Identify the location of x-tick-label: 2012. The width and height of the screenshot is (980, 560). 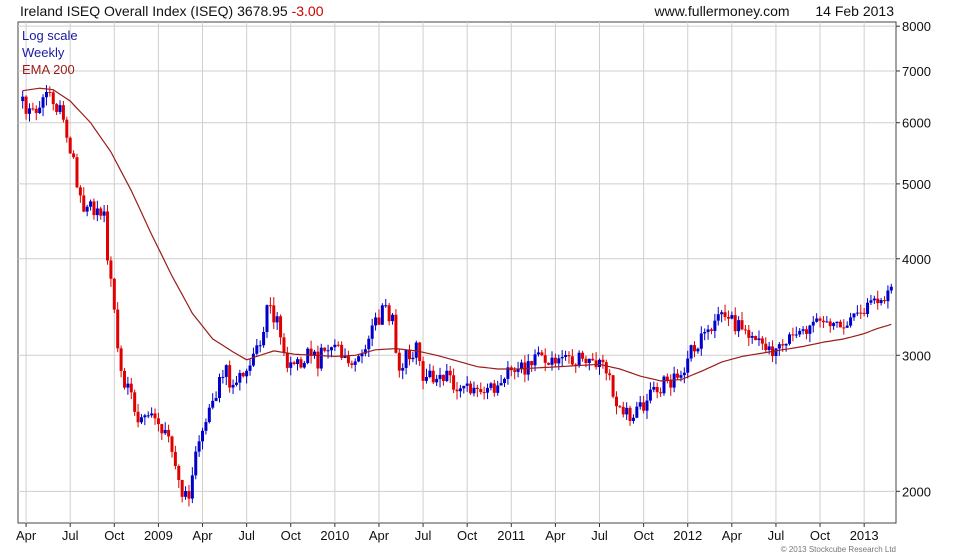
(687, 535).